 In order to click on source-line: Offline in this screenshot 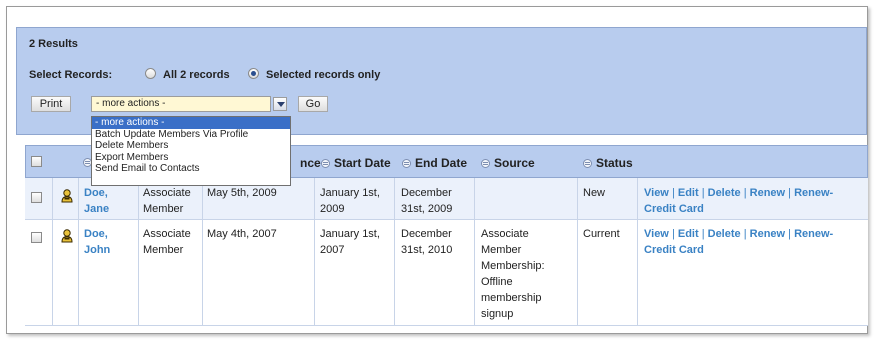, I will do `click(497, 282)`.